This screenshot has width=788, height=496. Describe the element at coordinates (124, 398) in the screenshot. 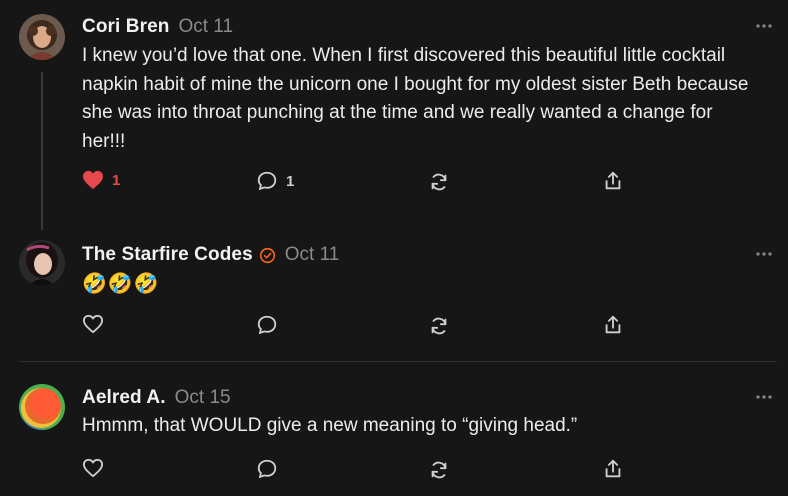

I see `comment-author: Aelred A.` at that location.